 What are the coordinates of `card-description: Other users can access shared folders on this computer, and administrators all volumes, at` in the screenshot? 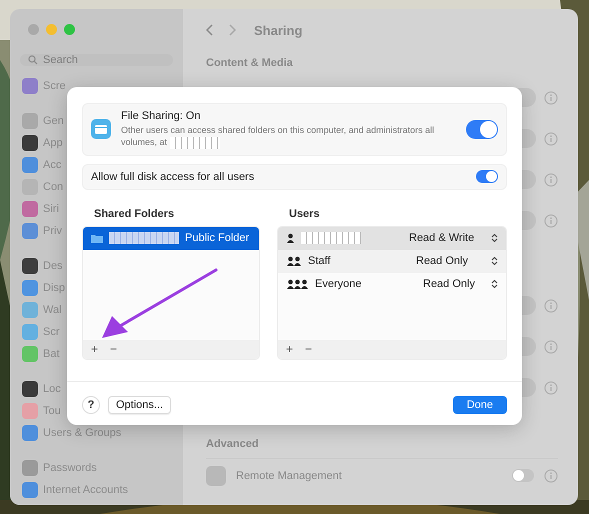 It's located at (278, 136).